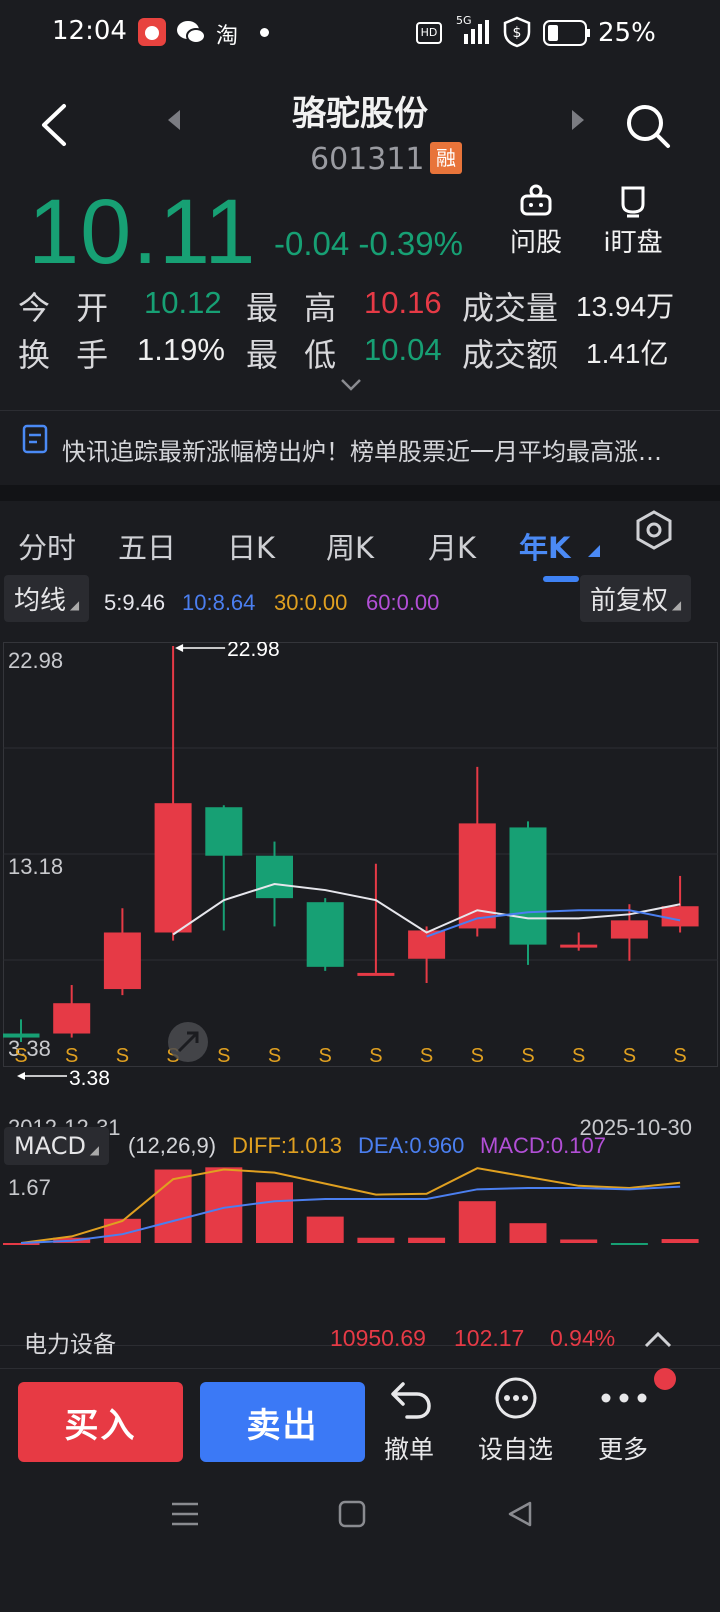 This screenshot has width=720, height=1612. Describe the element at coordinates (360, 493) in the screenshot. I see `section-divider` at that location.